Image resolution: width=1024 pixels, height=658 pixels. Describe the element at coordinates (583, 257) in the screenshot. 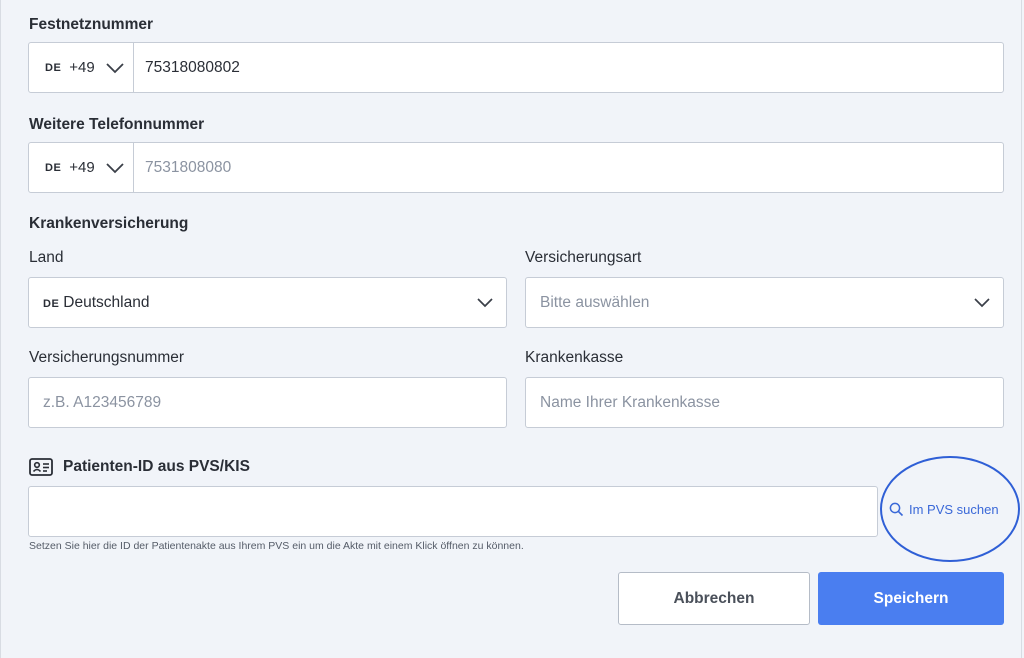

I see `insurance-type-label: Versicherungsart` at that location.